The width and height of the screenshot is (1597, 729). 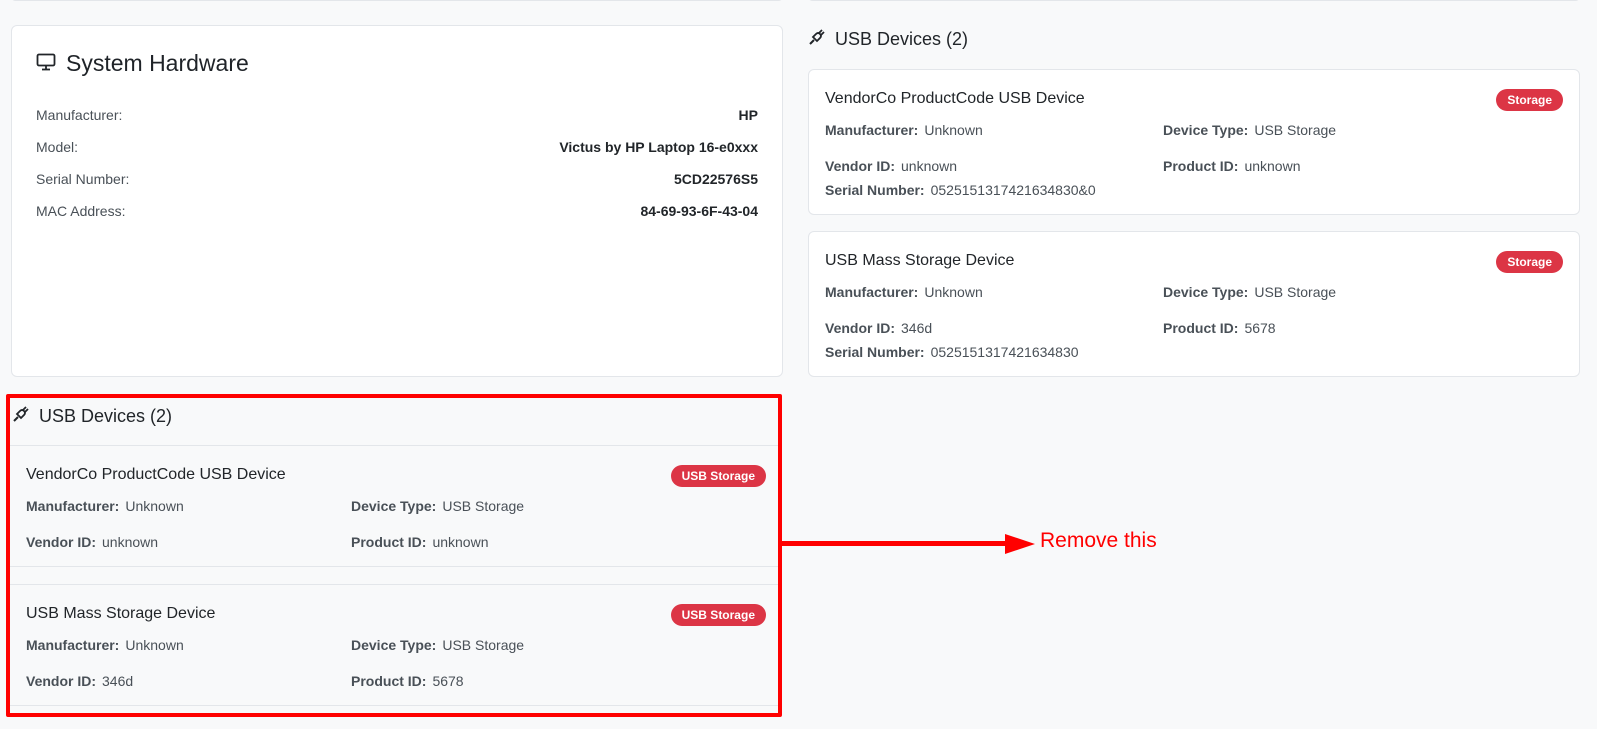 I want to click on hardware-label: Manufacturer:, so click(x=79, y=115).